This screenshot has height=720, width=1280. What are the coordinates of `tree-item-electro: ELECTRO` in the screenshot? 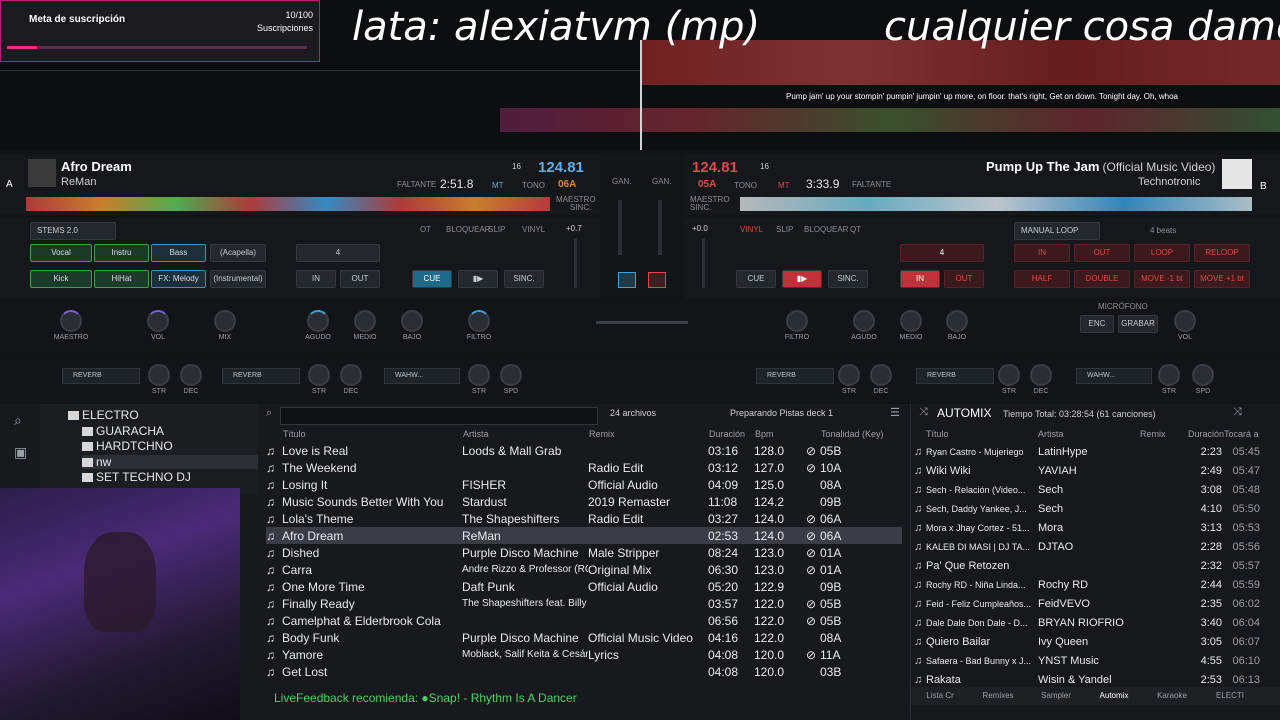 It's located at (103, 415).